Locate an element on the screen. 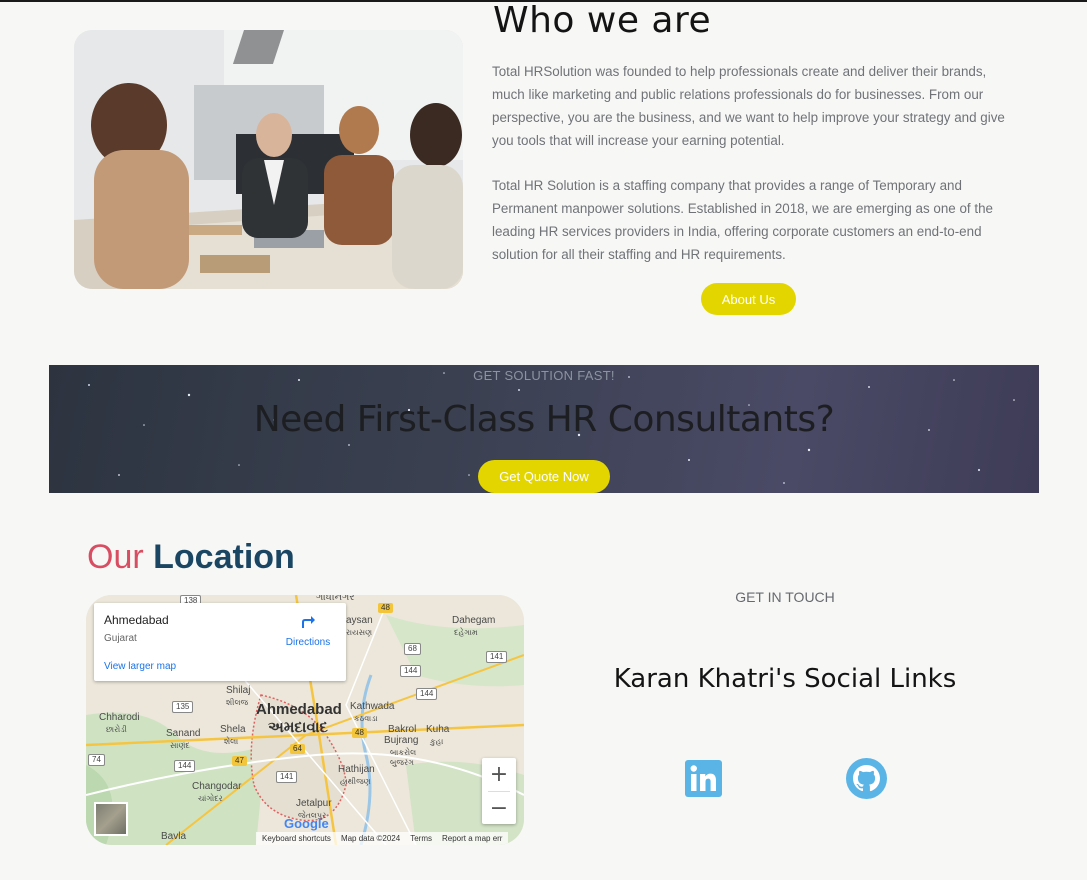  map-region: Gujarat is located at coordinates (120, 638).